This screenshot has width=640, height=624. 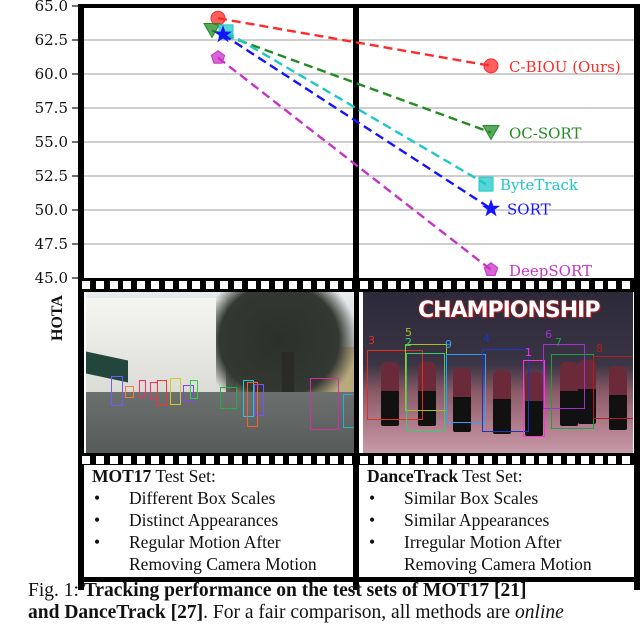 I want to click on y-tick-label: 50.0, so click(x=51, y=210).